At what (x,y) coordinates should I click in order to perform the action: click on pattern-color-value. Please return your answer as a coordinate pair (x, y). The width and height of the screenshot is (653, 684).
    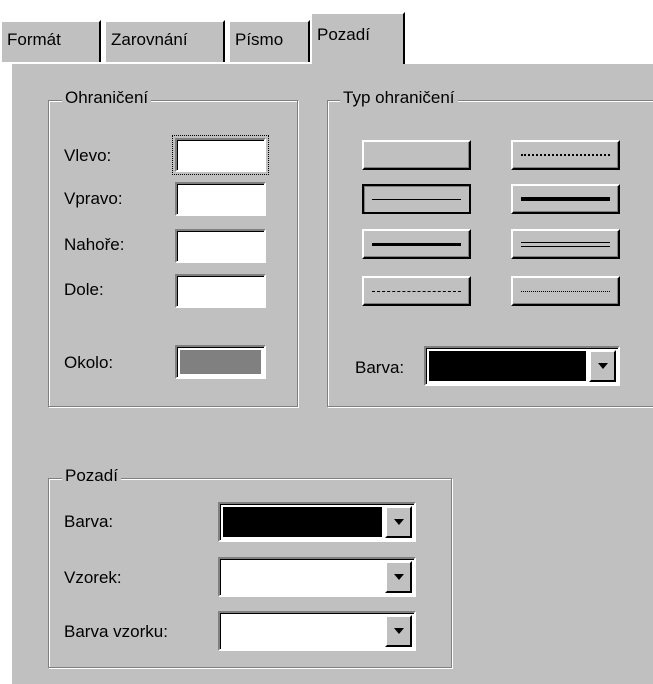
    Looking at the image, I should click on (302, 631).